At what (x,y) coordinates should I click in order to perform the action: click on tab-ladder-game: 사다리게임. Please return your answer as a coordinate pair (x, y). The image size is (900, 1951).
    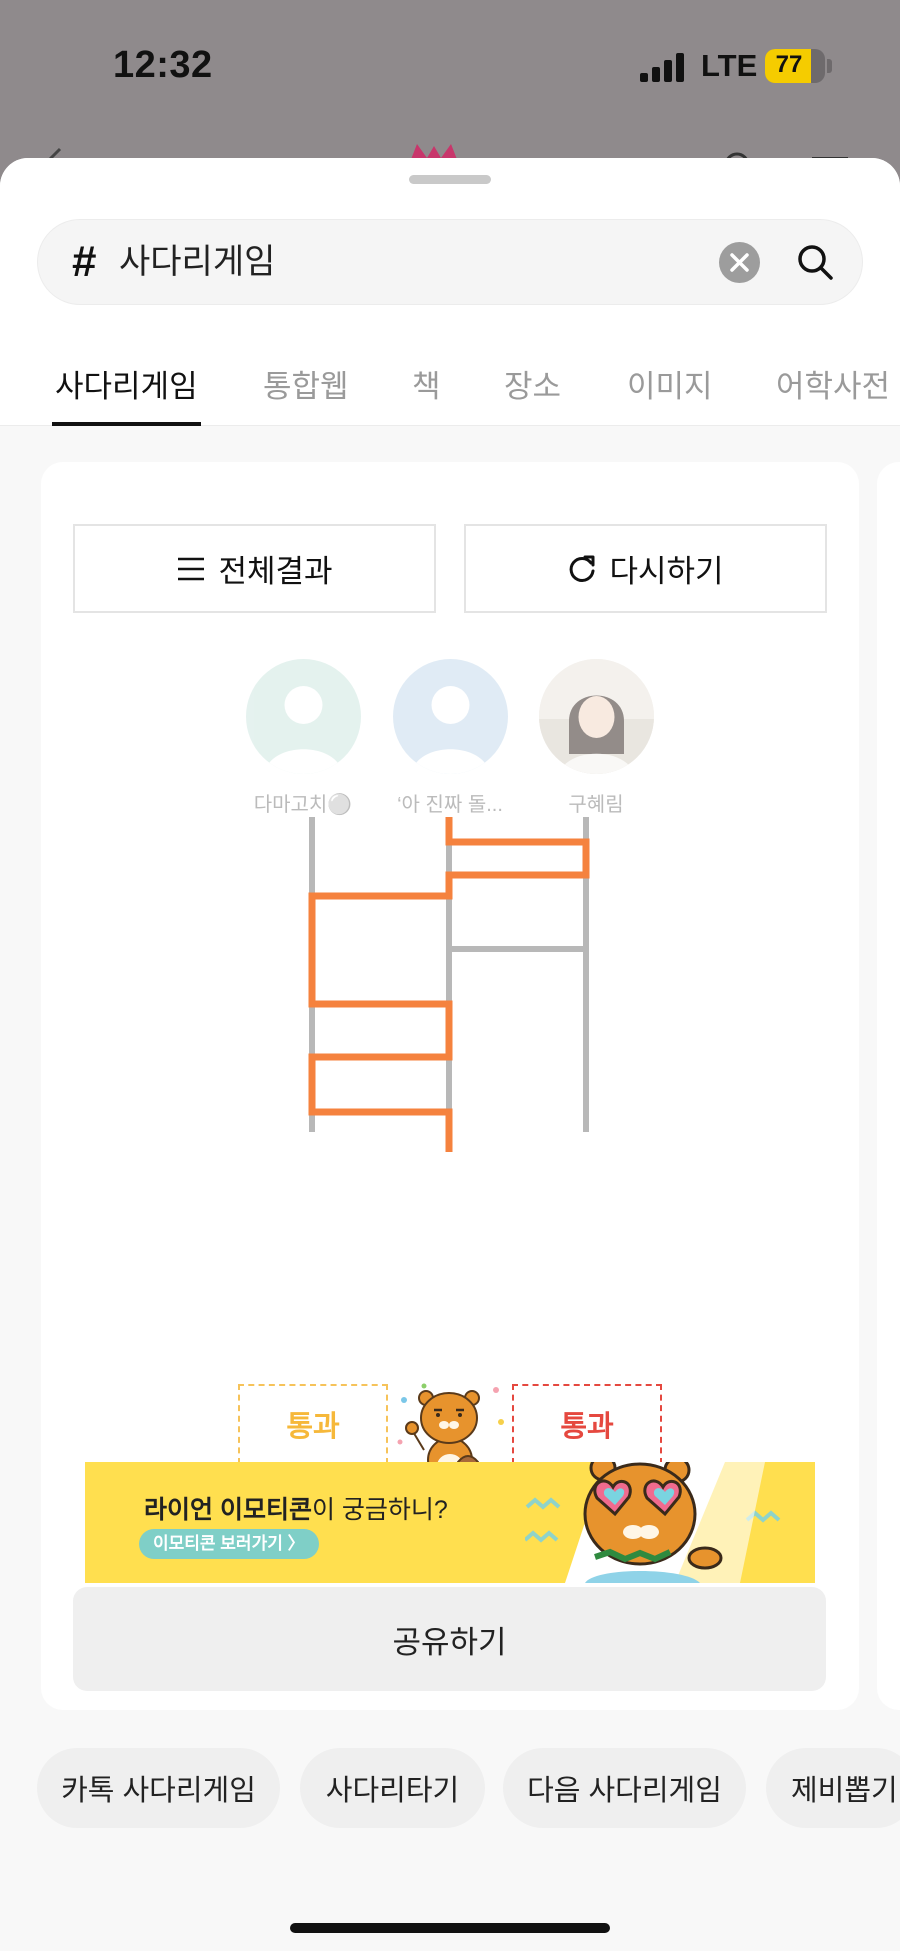
    Looking at the image, I should click on (126, 383).